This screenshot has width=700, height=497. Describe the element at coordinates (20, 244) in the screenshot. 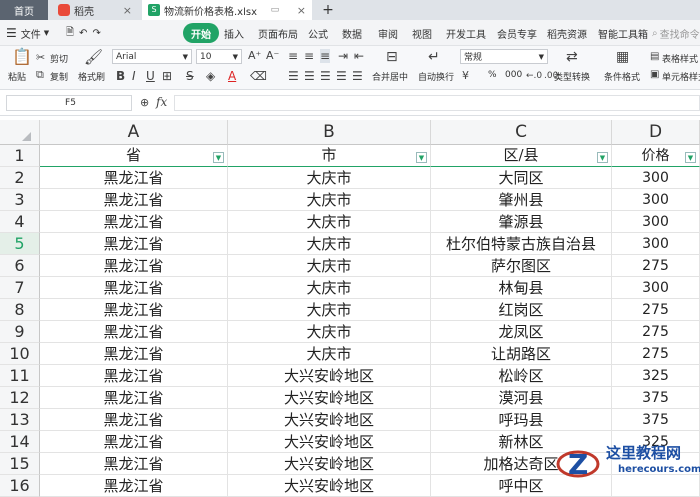

I see `row-header: 5` at that location.